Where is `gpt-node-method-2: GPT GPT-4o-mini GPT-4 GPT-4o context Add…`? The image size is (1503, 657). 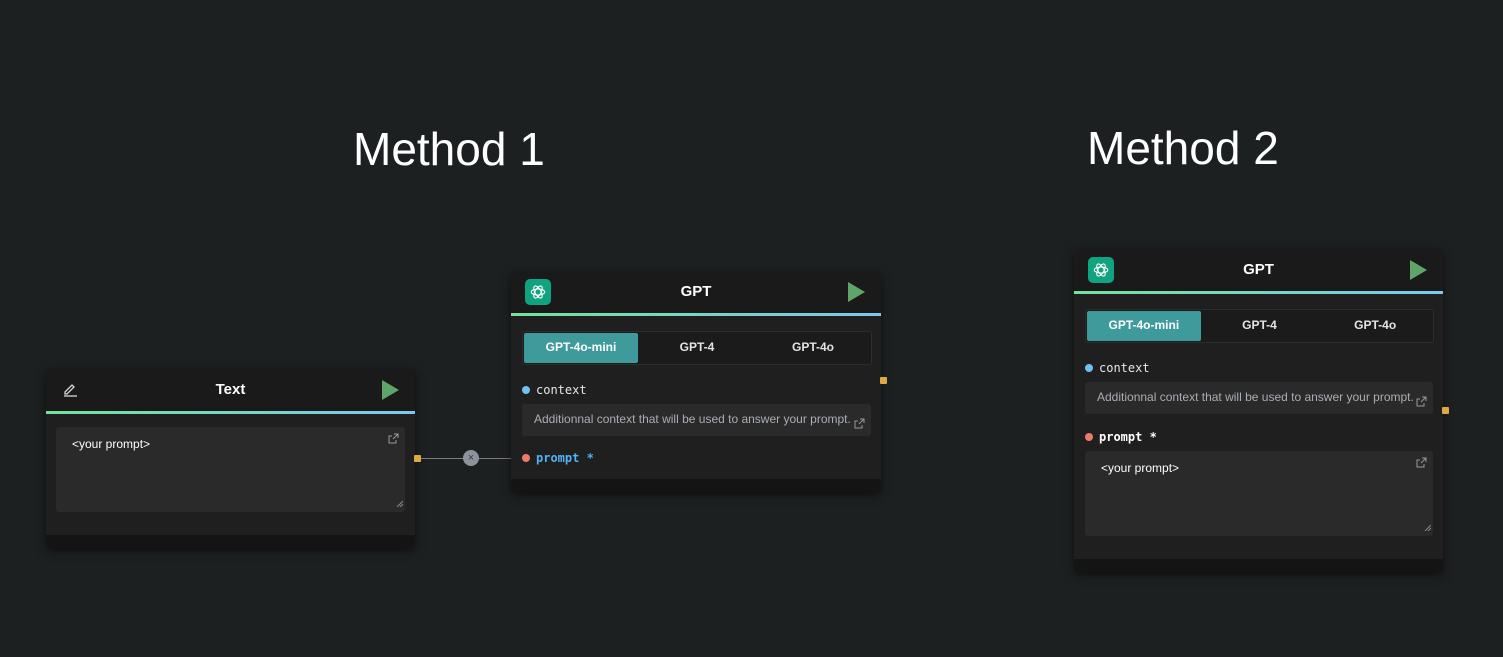
gpt-node-method-2: GPT GPT-4o-mini GPT-4 GPT-4o context Add… is located at coordinates (1258, 410).